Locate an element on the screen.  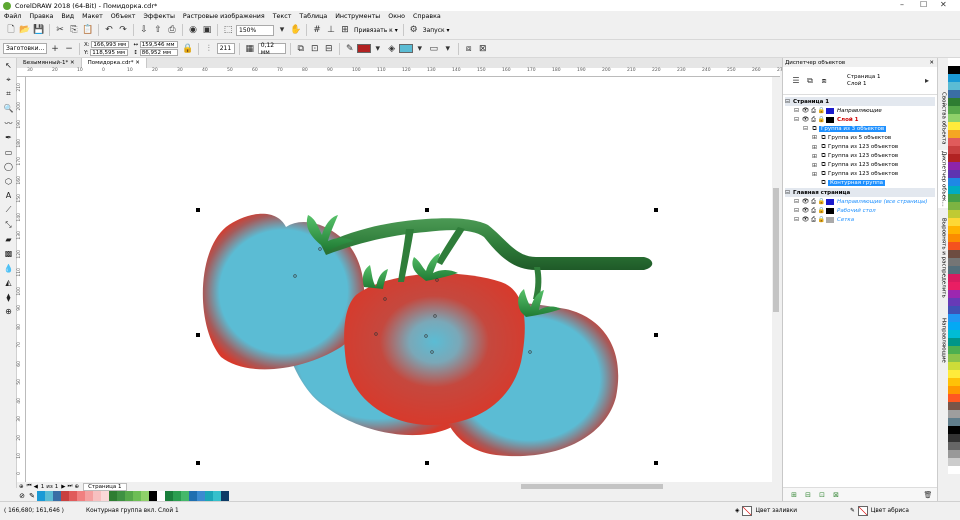
shape-tool-icon: ⌖ is located at coordinates (8, 80).